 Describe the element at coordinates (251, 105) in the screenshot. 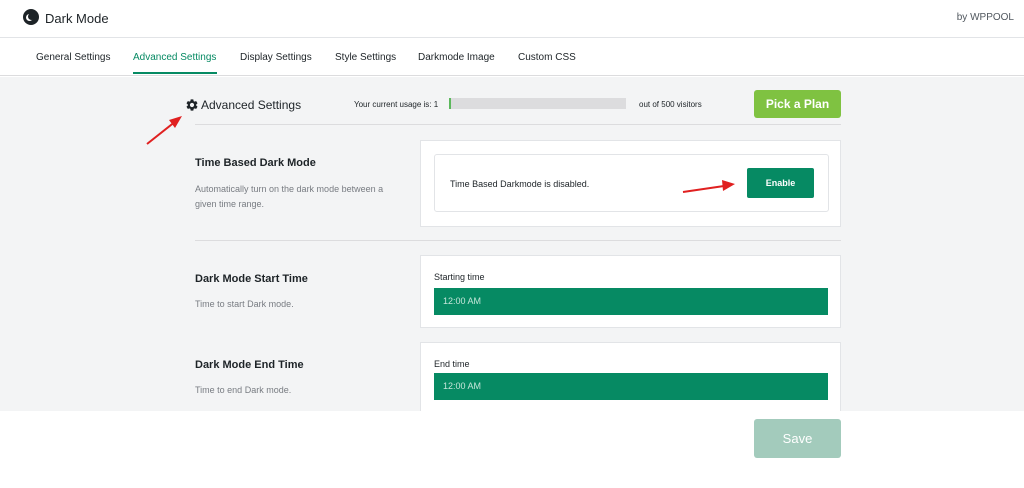

I see `page-title: Advanced Settings` at that location.